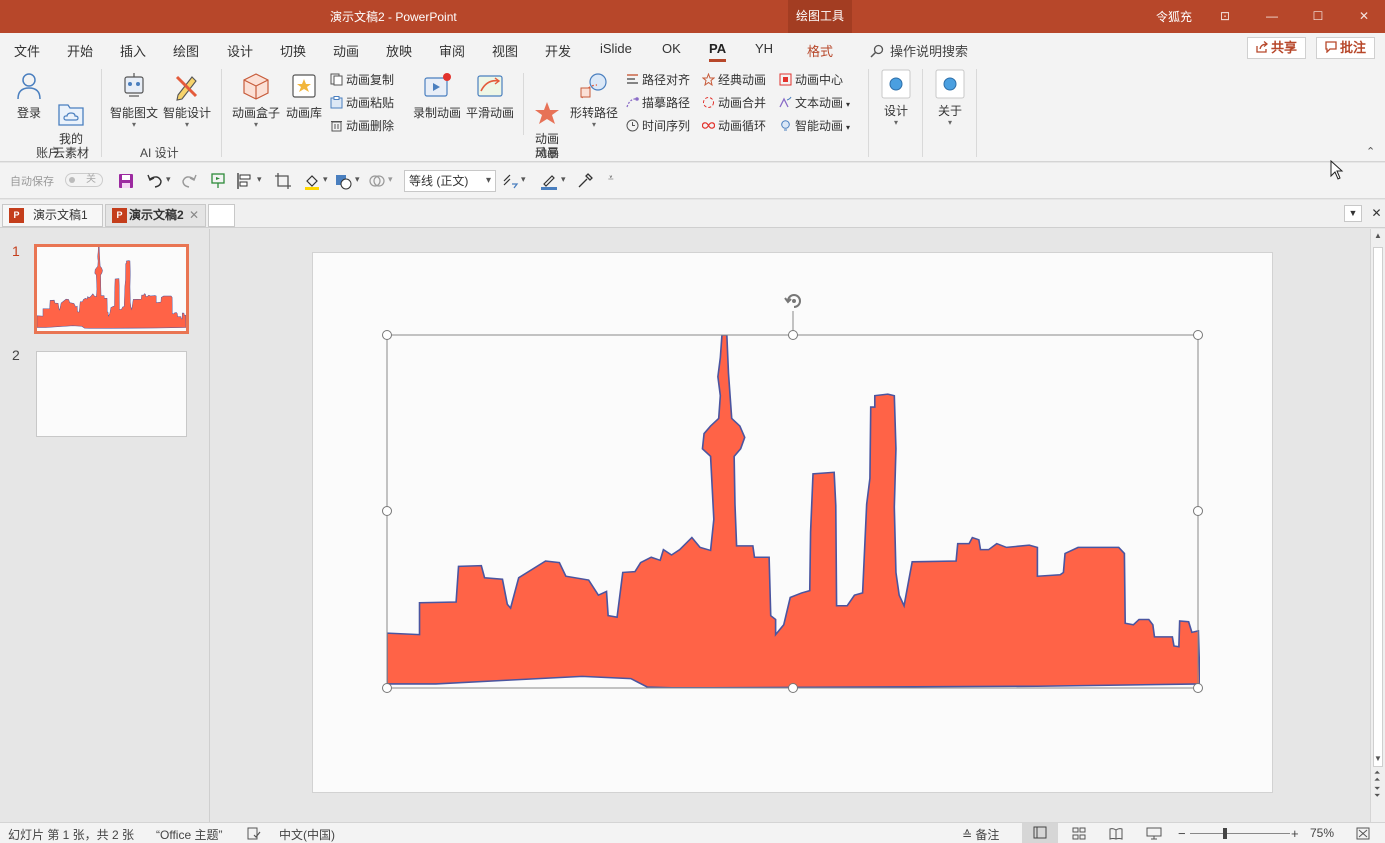 The width and height of the screenshot is (1385, 843). What do you see at coordinates (256, 100) in the screenshot?
I see `anim-box-button: 动画盒子 ▾` at bounding box center [256, 100].